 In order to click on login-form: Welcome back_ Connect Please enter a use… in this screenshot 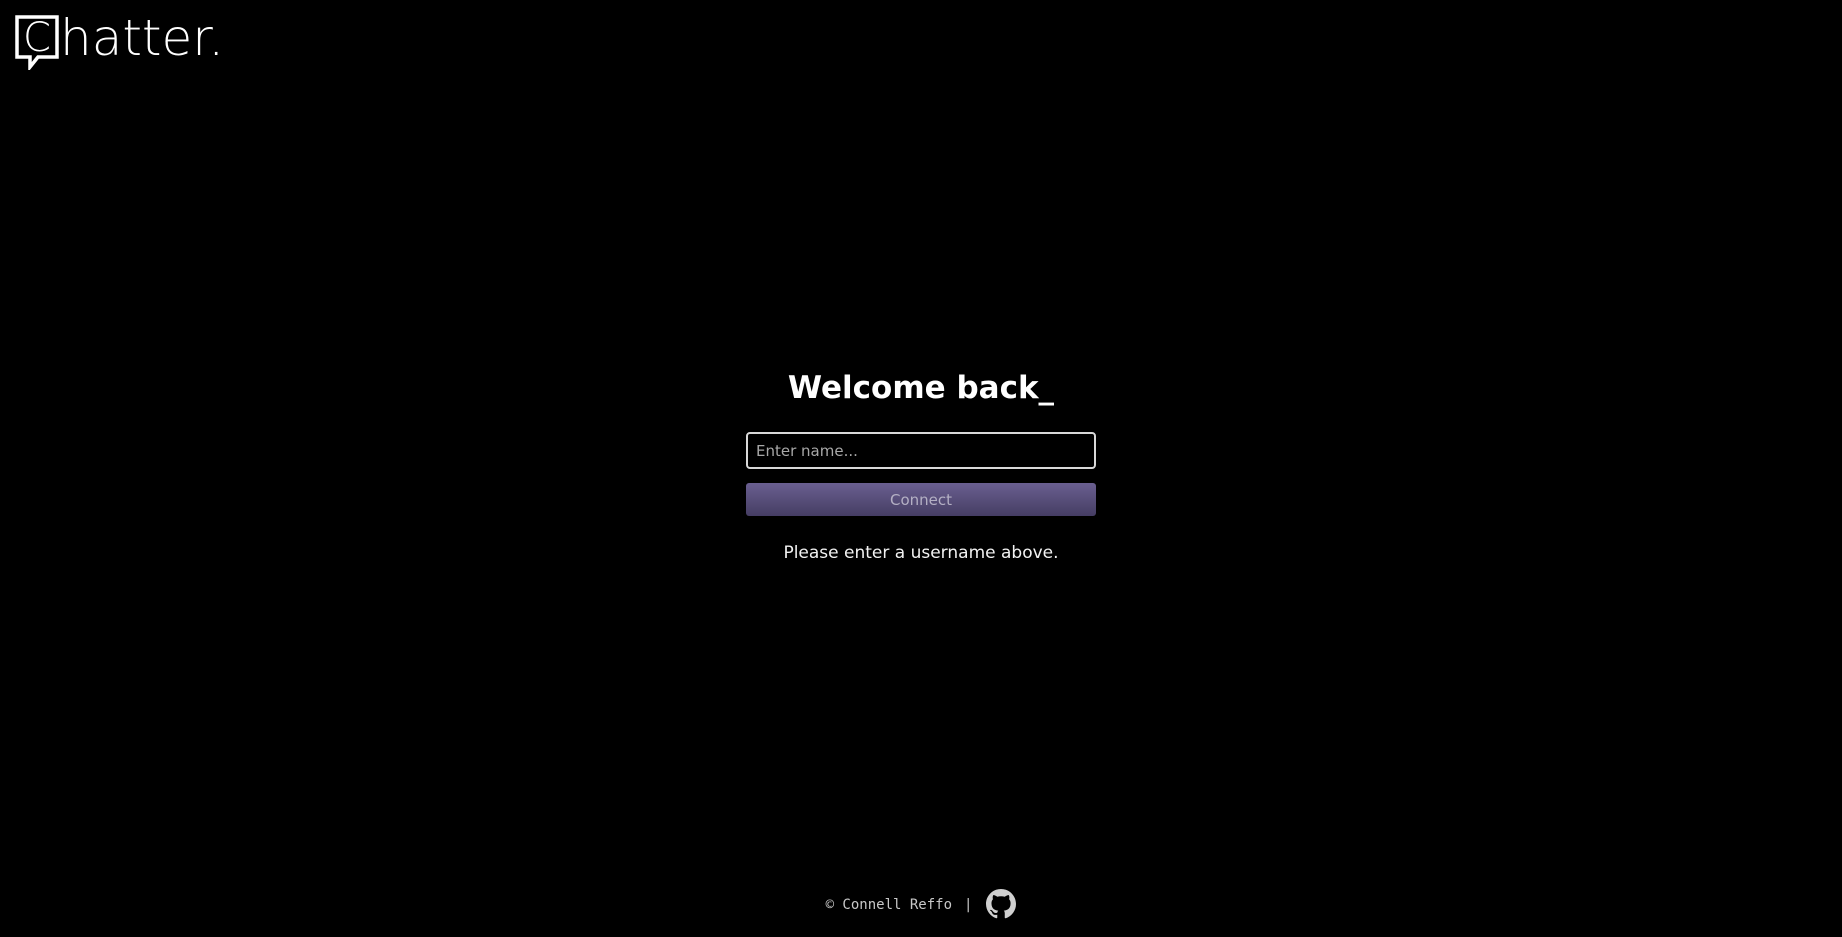, I will do `click(921, 463)`.